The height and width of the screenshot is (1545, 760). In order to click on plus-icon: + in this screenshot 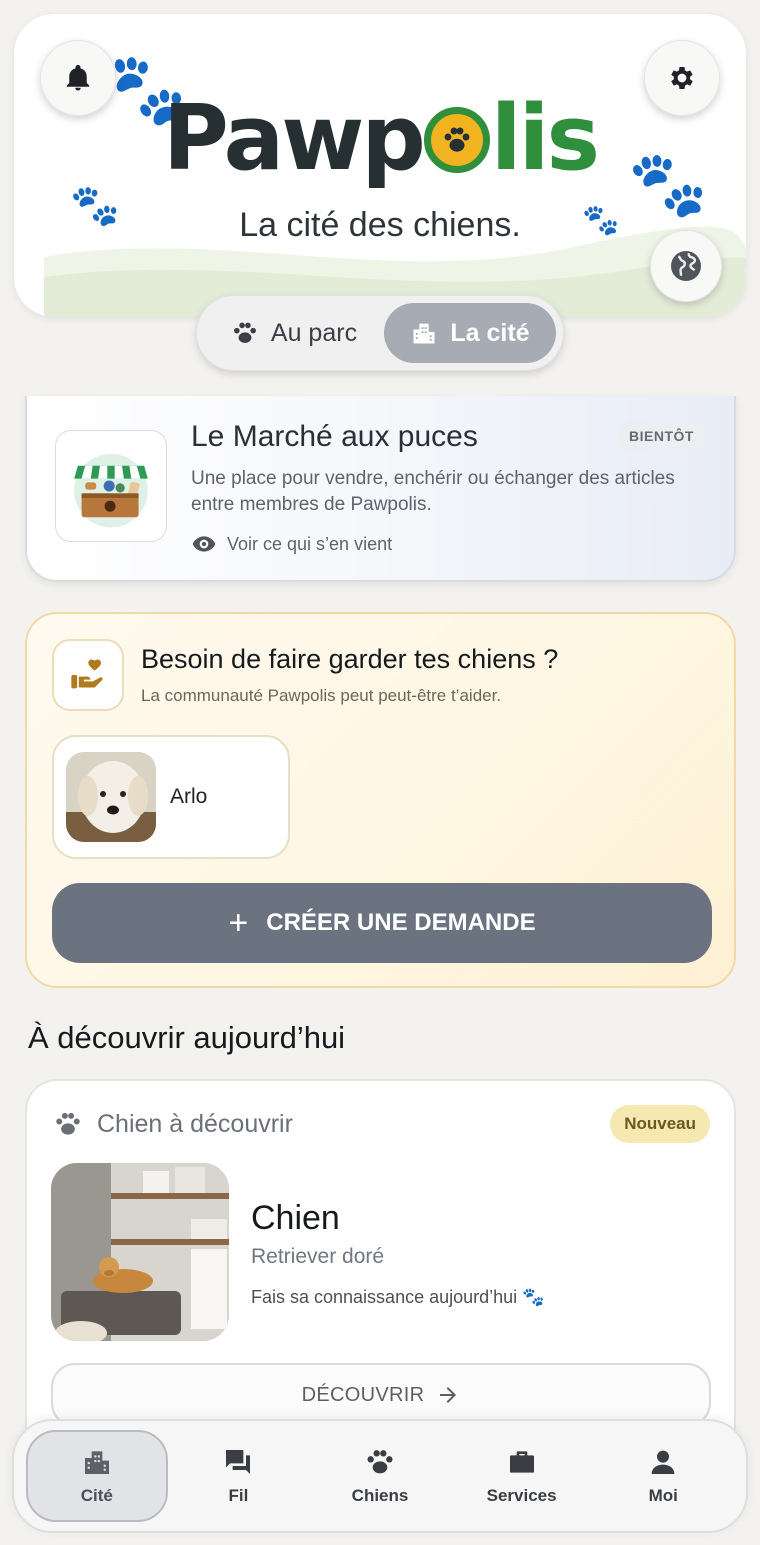, I will do `click(238, 923)`.